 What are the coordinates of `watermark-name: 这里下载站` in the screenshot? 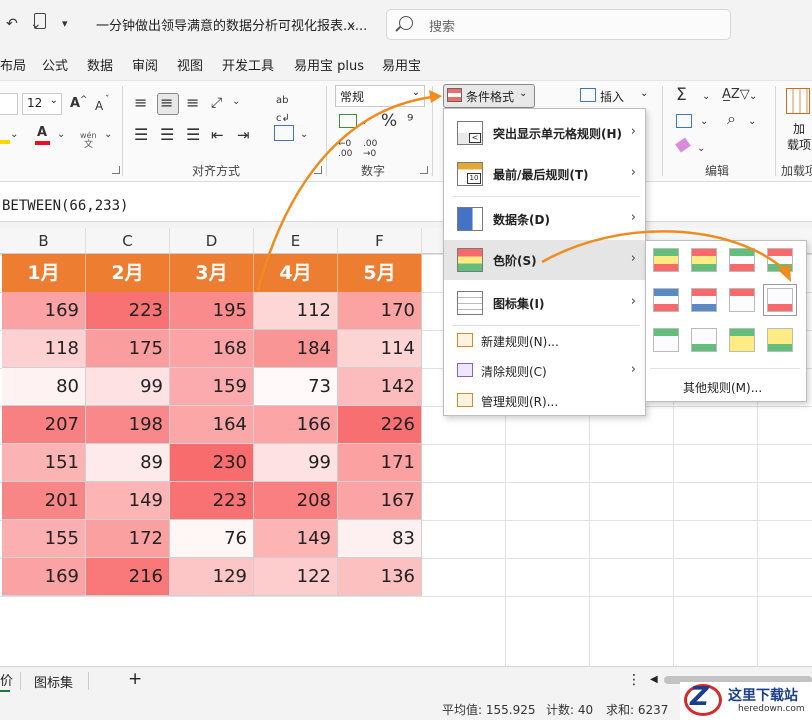 It's located at (763, 696).